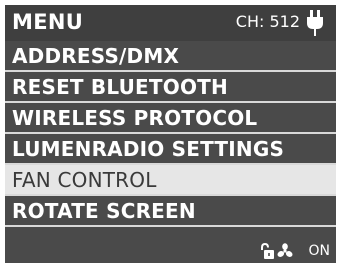  What do you see at coordinates (267, 21) in the screenshot?
I see `channel-readout: CH: 512` at bounding box center [267, 21].